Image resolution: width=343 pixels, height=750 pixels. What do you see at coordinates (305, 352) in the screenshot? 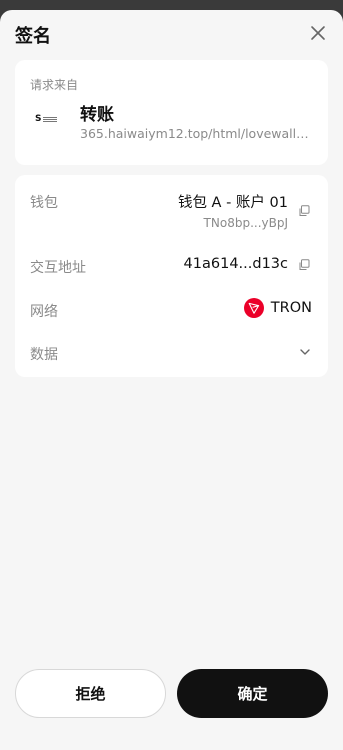
I see `chevron-down-icon` at bounding box center [305, 352].